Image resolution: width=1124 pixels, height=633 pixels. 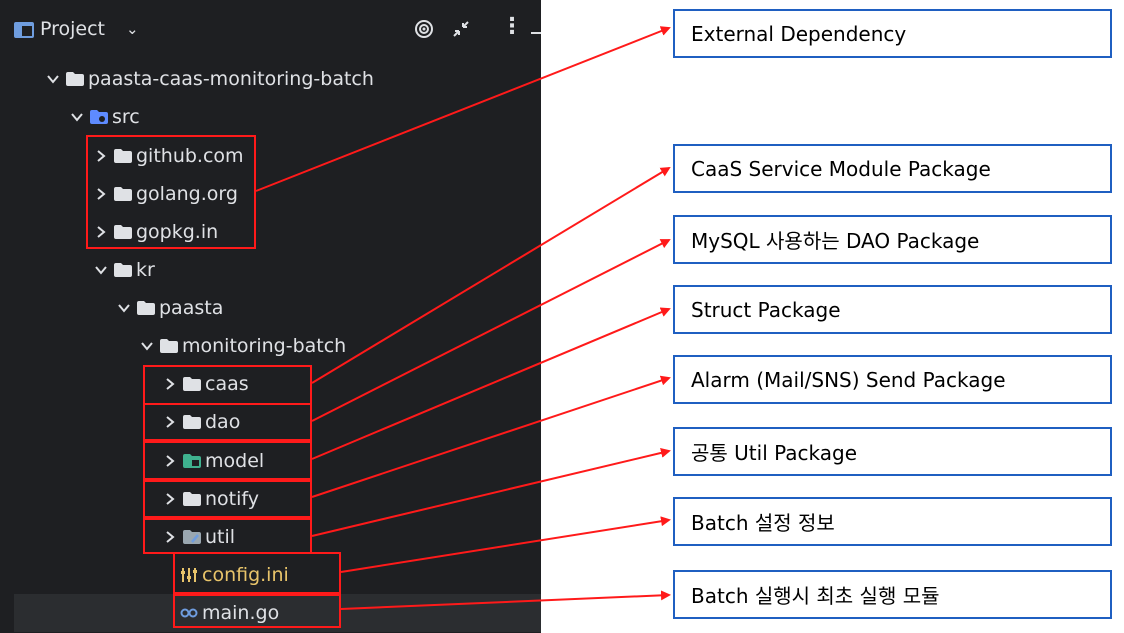 What do you see at coordinates (220, 537) in the screenshot?
I see `tree-item-label: util` at bounding box center [220, 537].